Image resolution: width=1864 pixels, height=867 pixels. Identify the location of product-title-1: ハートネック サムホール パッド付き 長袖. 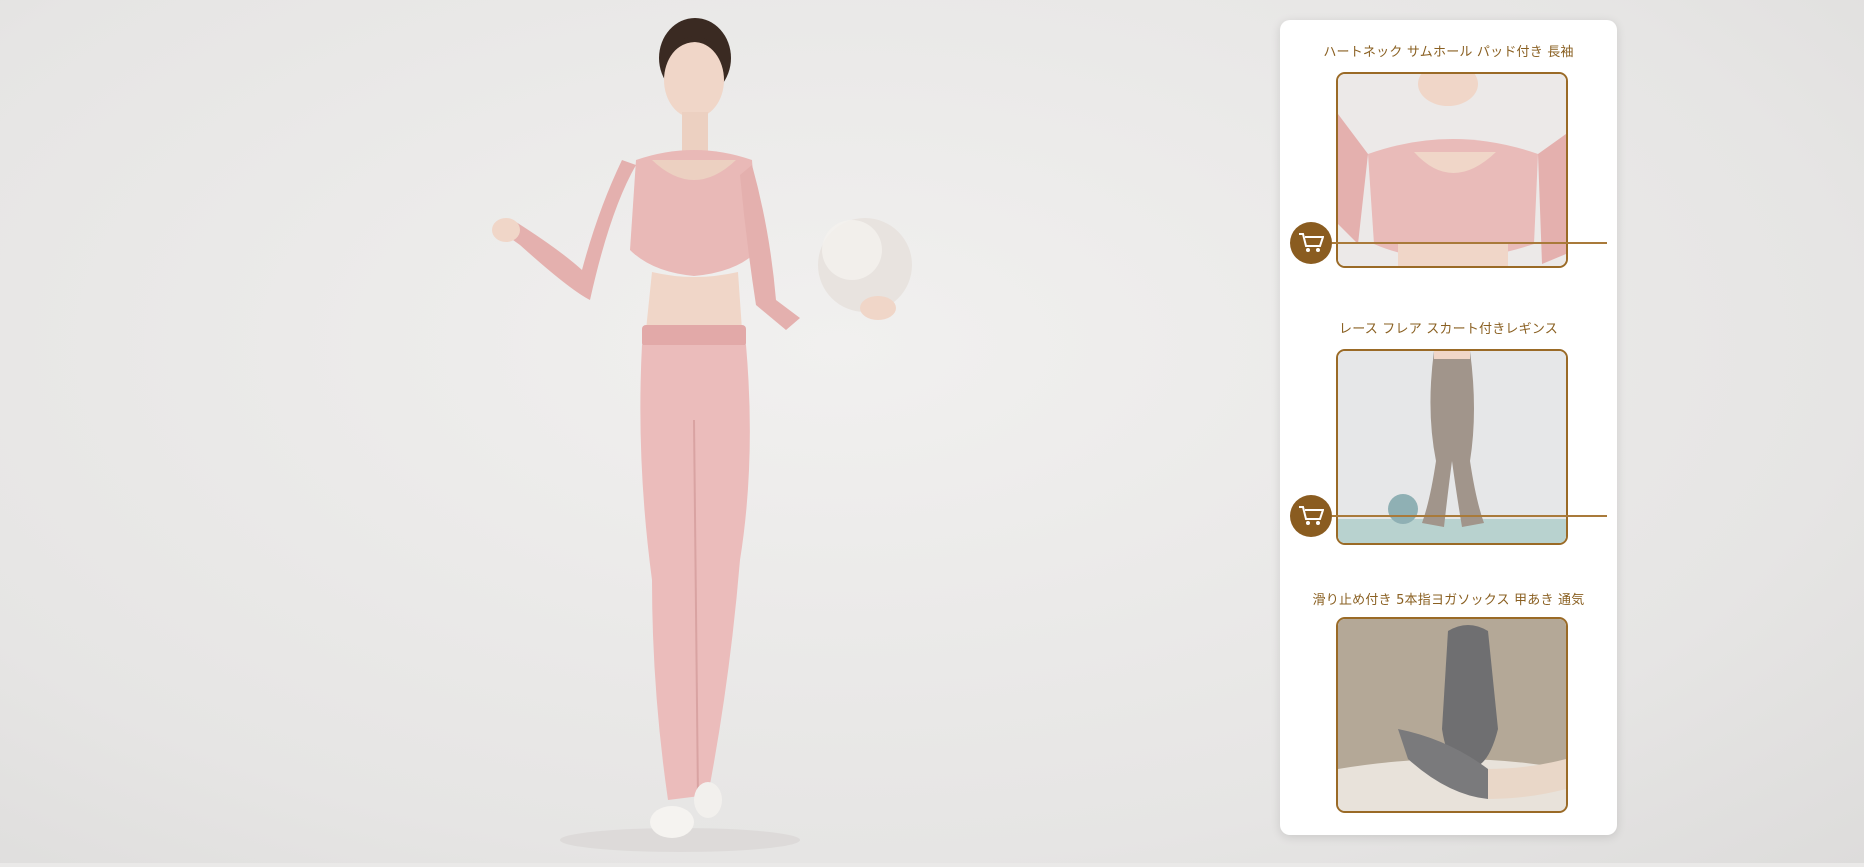
(1448, 50).